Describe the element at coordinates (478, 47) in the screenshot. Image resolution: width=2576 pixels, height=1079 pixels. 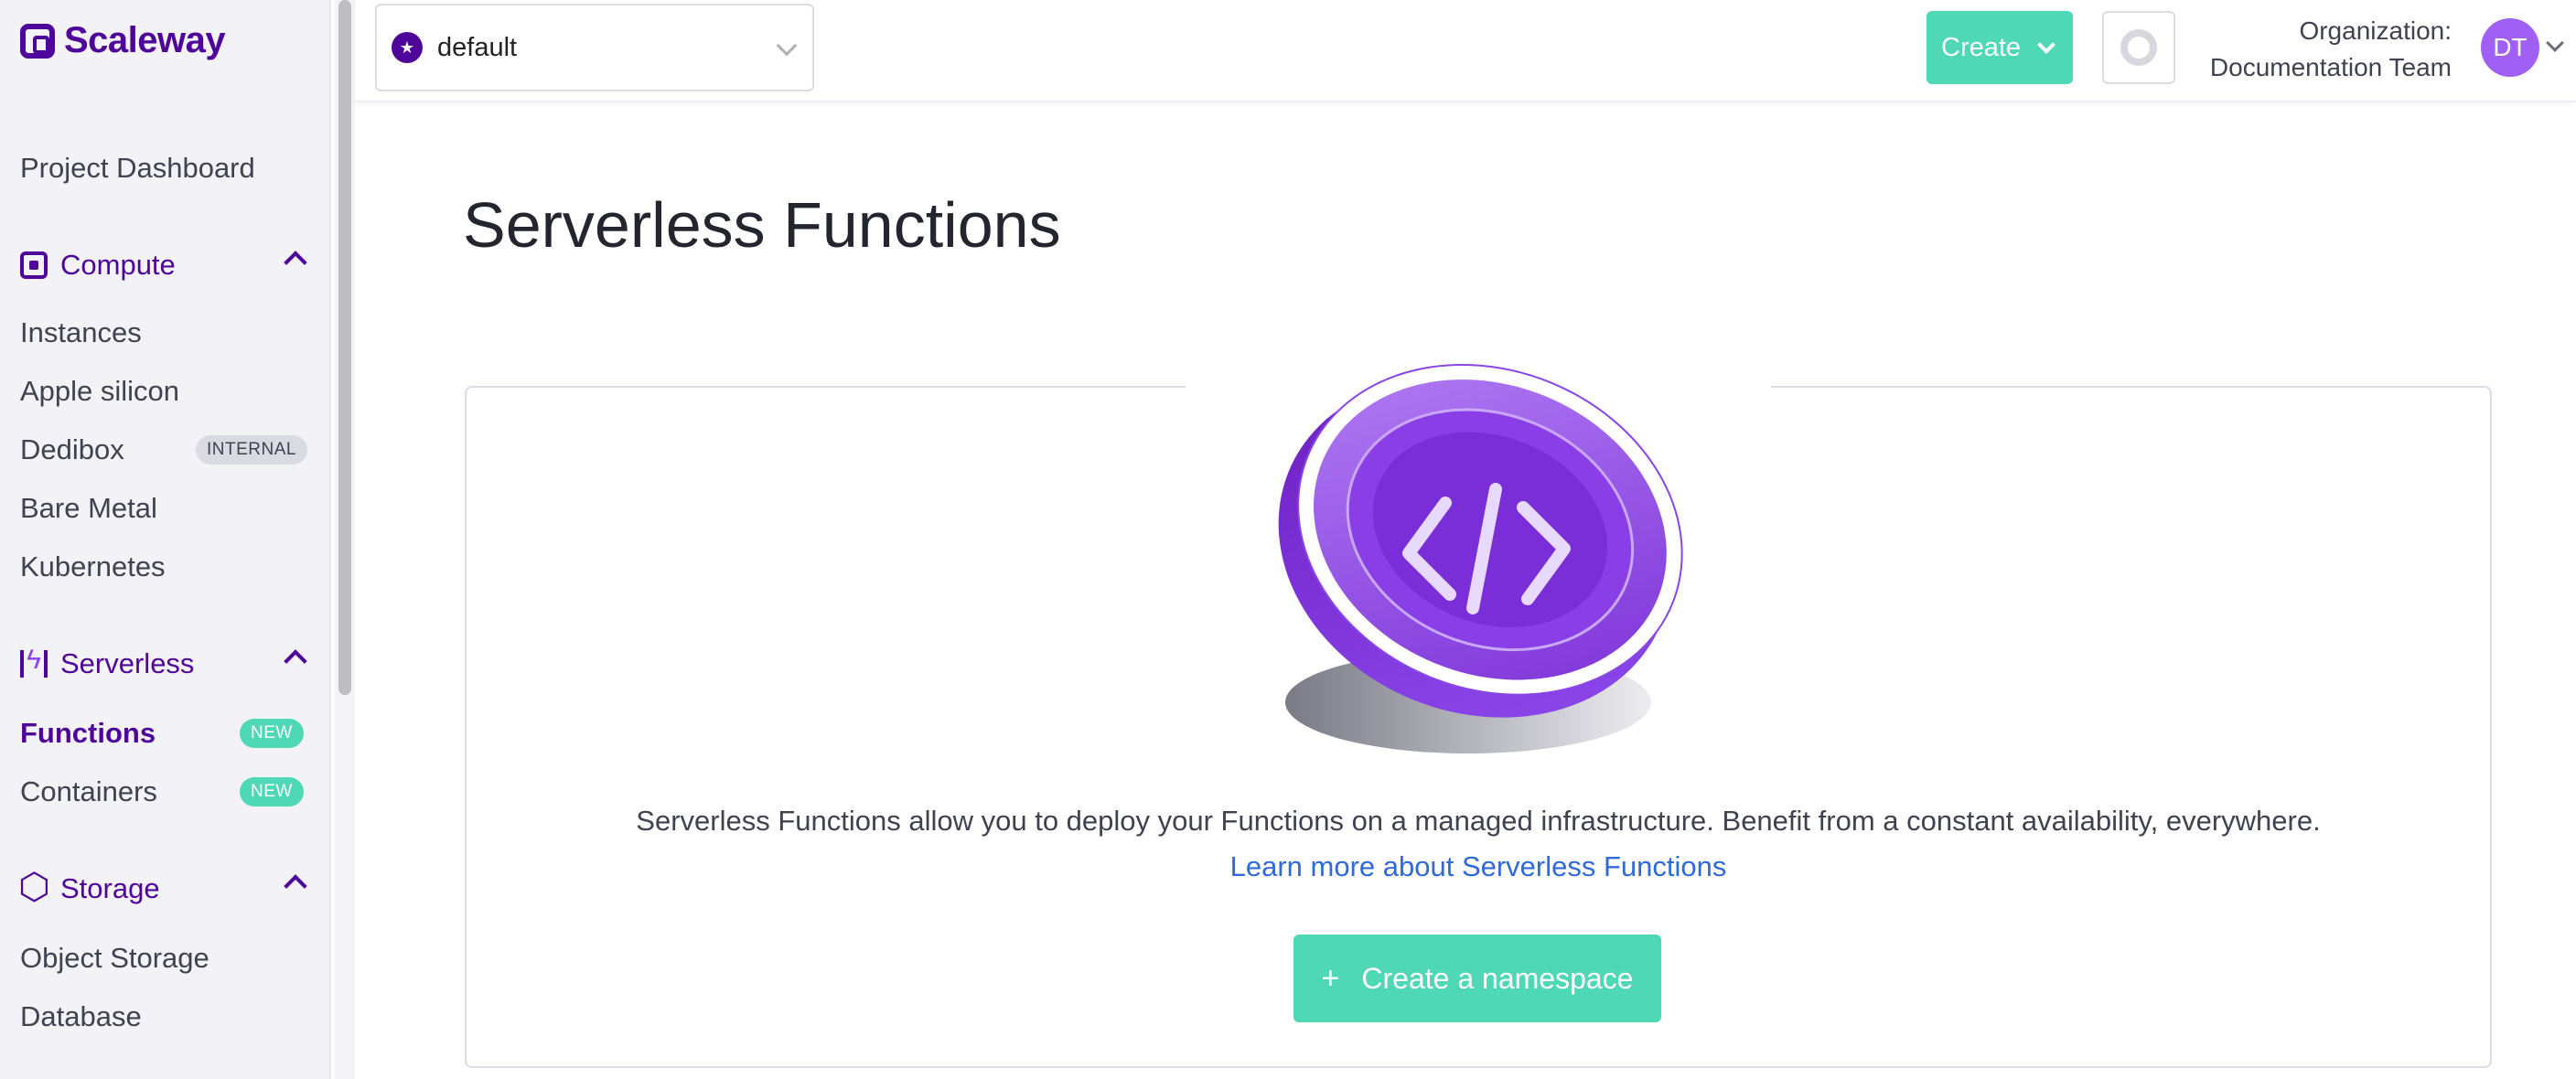
I see `project-name: default` at that location.